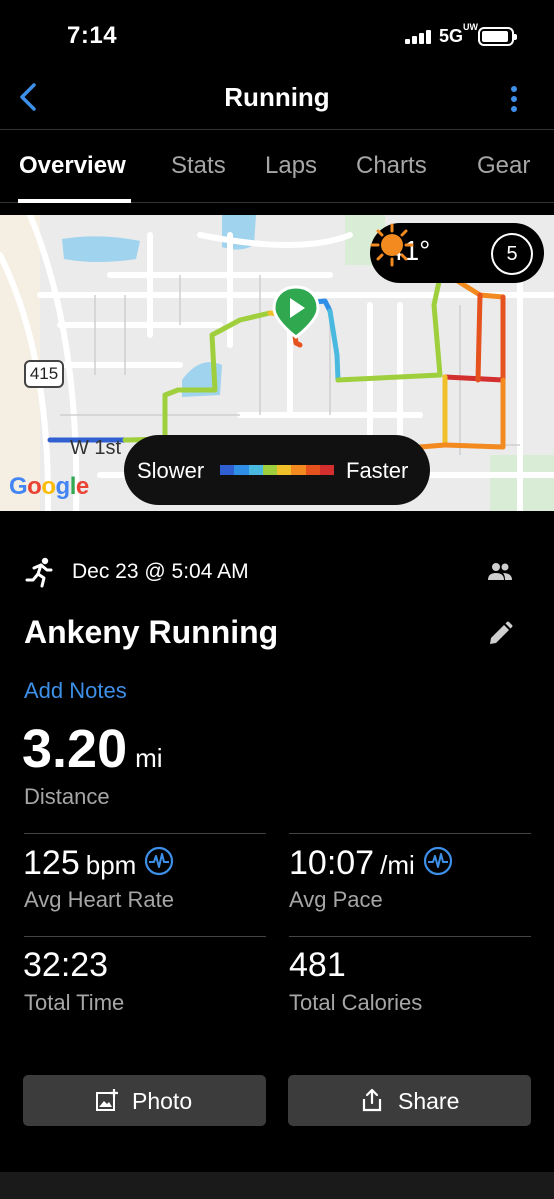  I want to click on heart-rate-number: 125, so click(51, 863).